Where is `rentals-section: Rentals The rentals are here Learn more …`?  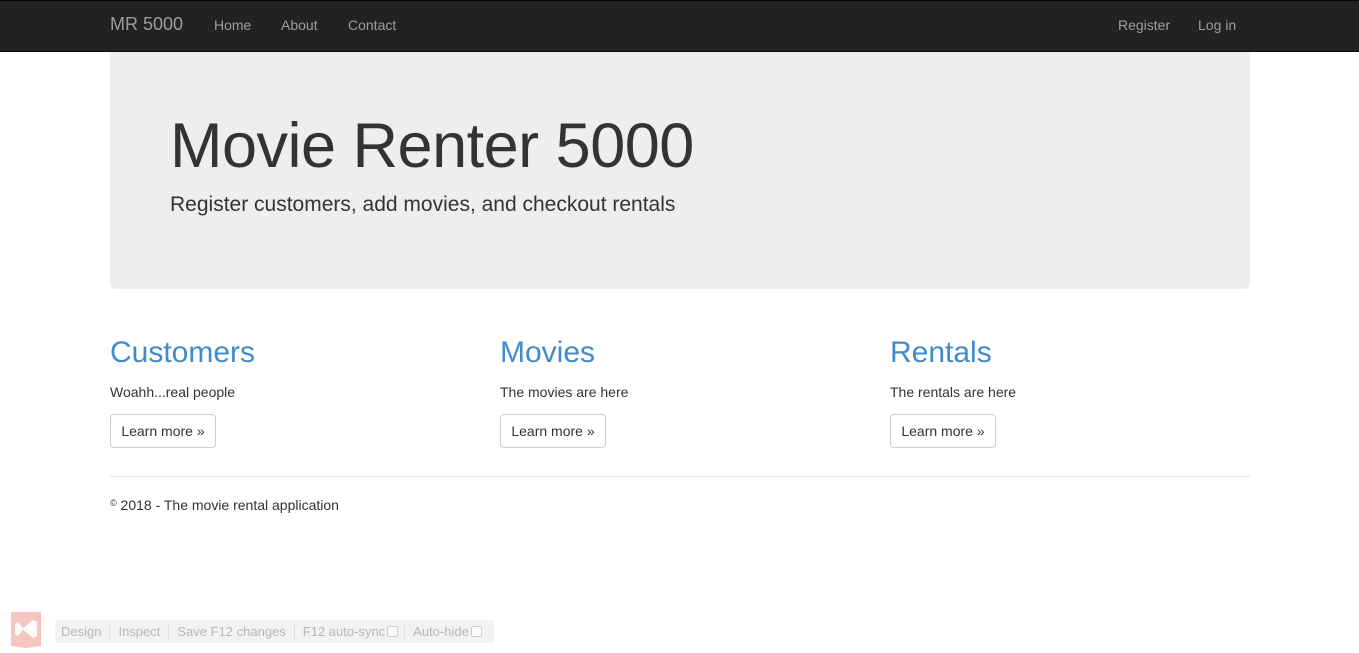
rentals-section: Rentals The rentals are here Learn more … is located at coordinates (1070, 391).